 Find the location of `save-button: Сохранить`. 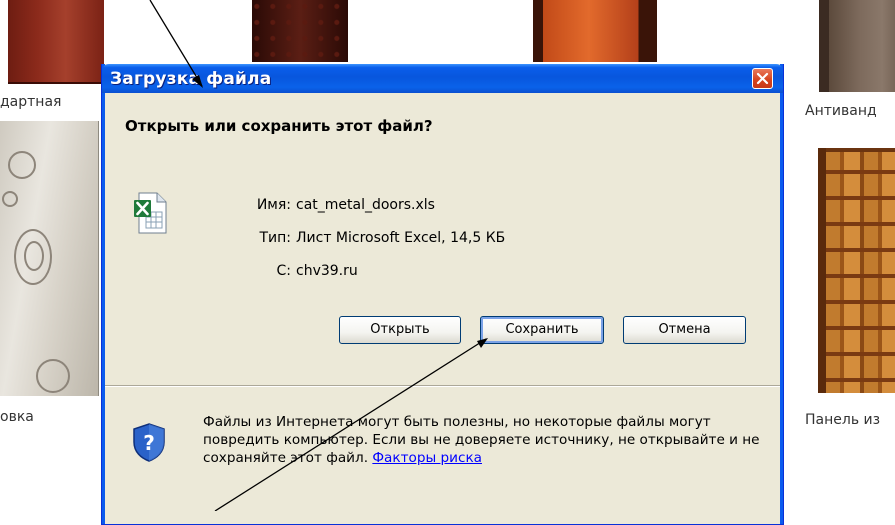

save-button: Сохранить is located at coordinates (542, 330).